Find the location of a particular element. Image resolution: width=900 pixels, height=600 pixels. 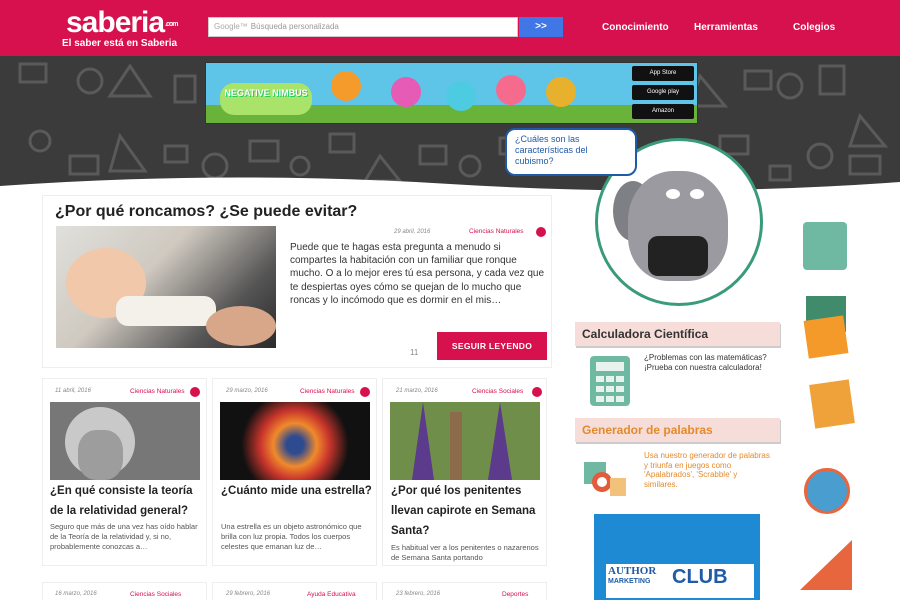

amazon-badge: Amazon is located at coordinates (663, 111).